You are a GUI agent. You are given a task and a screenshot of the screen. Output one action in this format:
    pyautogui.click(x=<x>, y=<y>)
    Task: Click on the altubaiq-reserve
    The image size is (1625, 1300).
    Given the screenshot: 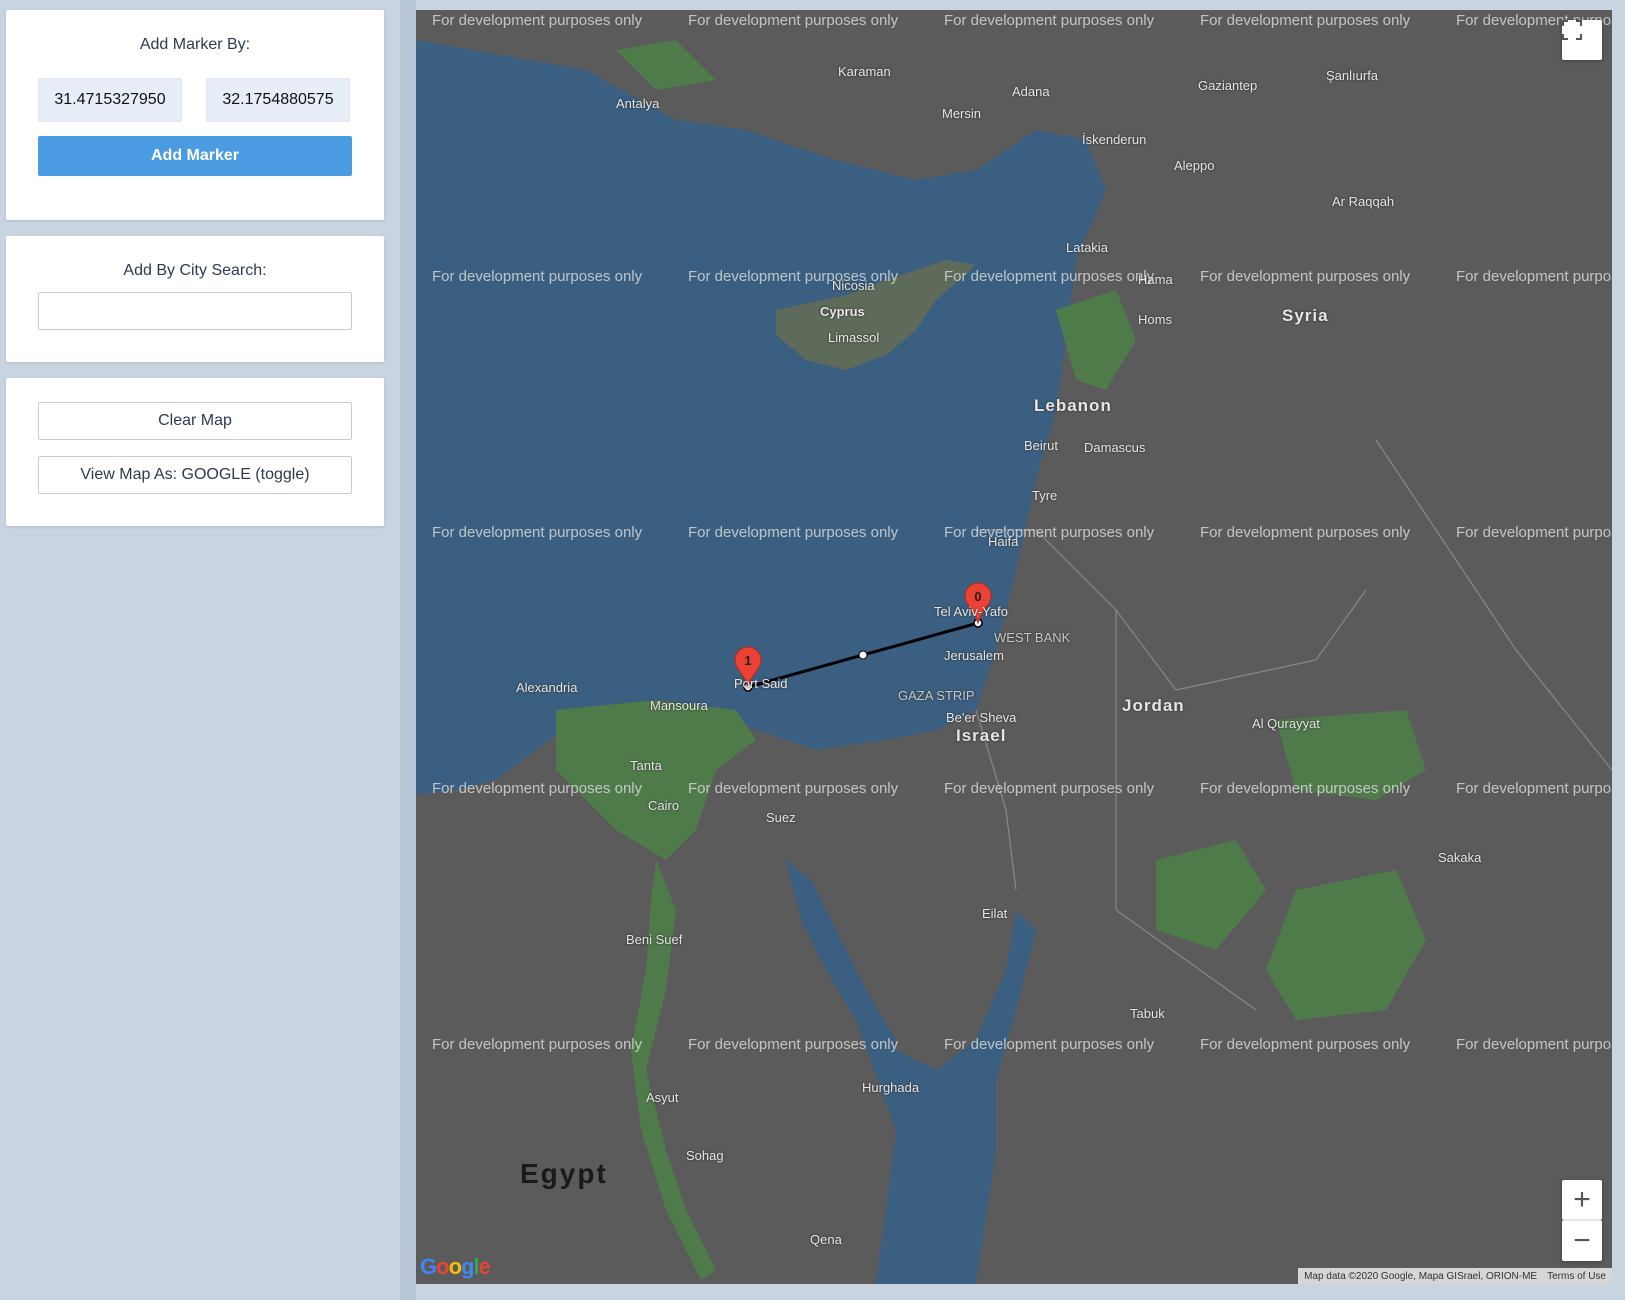 What is the action you would take?
    pyautogui.click(x=1211, y=895)
    